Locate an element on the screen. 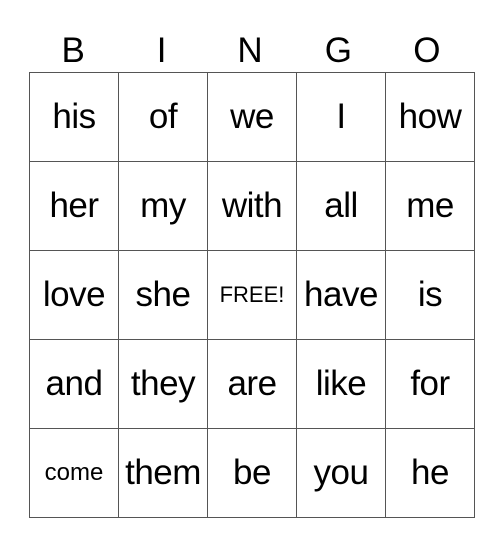 The image size is (500, 544). bingo-cell: you is located at coordinates (341, 473).